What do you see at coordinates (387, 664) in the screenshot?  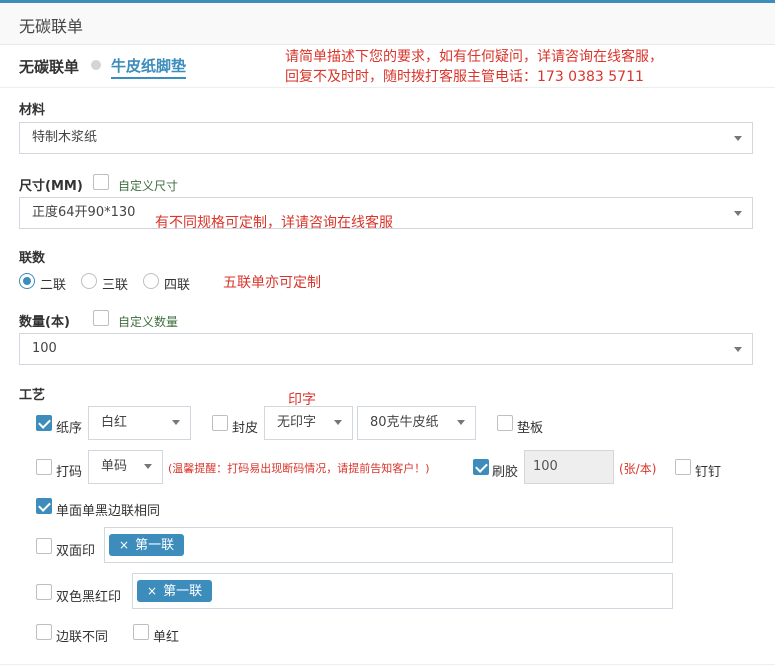 I see `bottom-divider` at bounding box center [387, 664].